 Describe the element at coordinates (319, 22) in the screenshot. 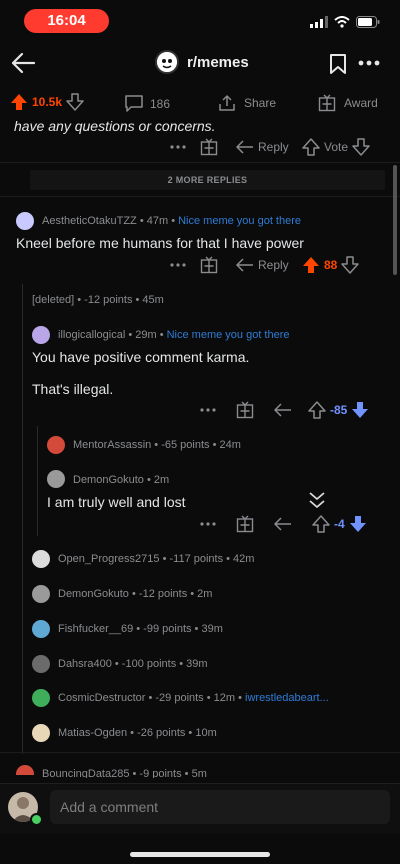

I see `signal-icon` at that location.